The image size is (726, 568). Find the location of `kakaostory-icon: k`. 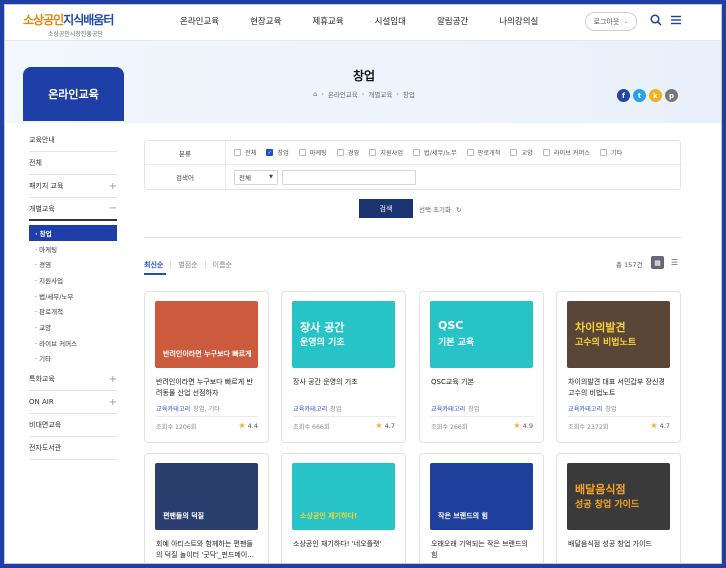

kakaostory-icon: k is located at coordinates (655, 95).